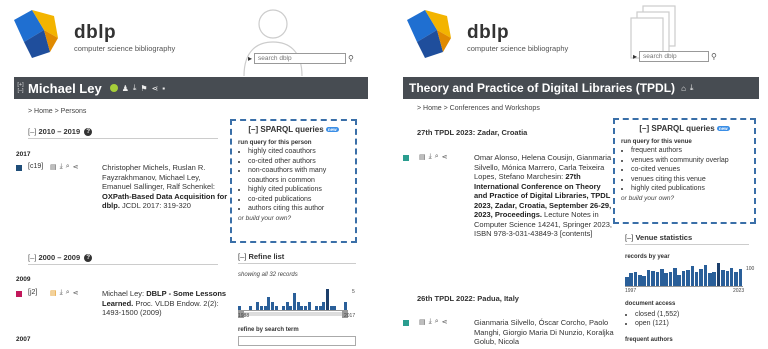 This screenshot has height=349, width=768. What do you see at coordinates (125, 88) in the screenshot?
I see `person-icon: ♟` at bounding box center [125, 88].